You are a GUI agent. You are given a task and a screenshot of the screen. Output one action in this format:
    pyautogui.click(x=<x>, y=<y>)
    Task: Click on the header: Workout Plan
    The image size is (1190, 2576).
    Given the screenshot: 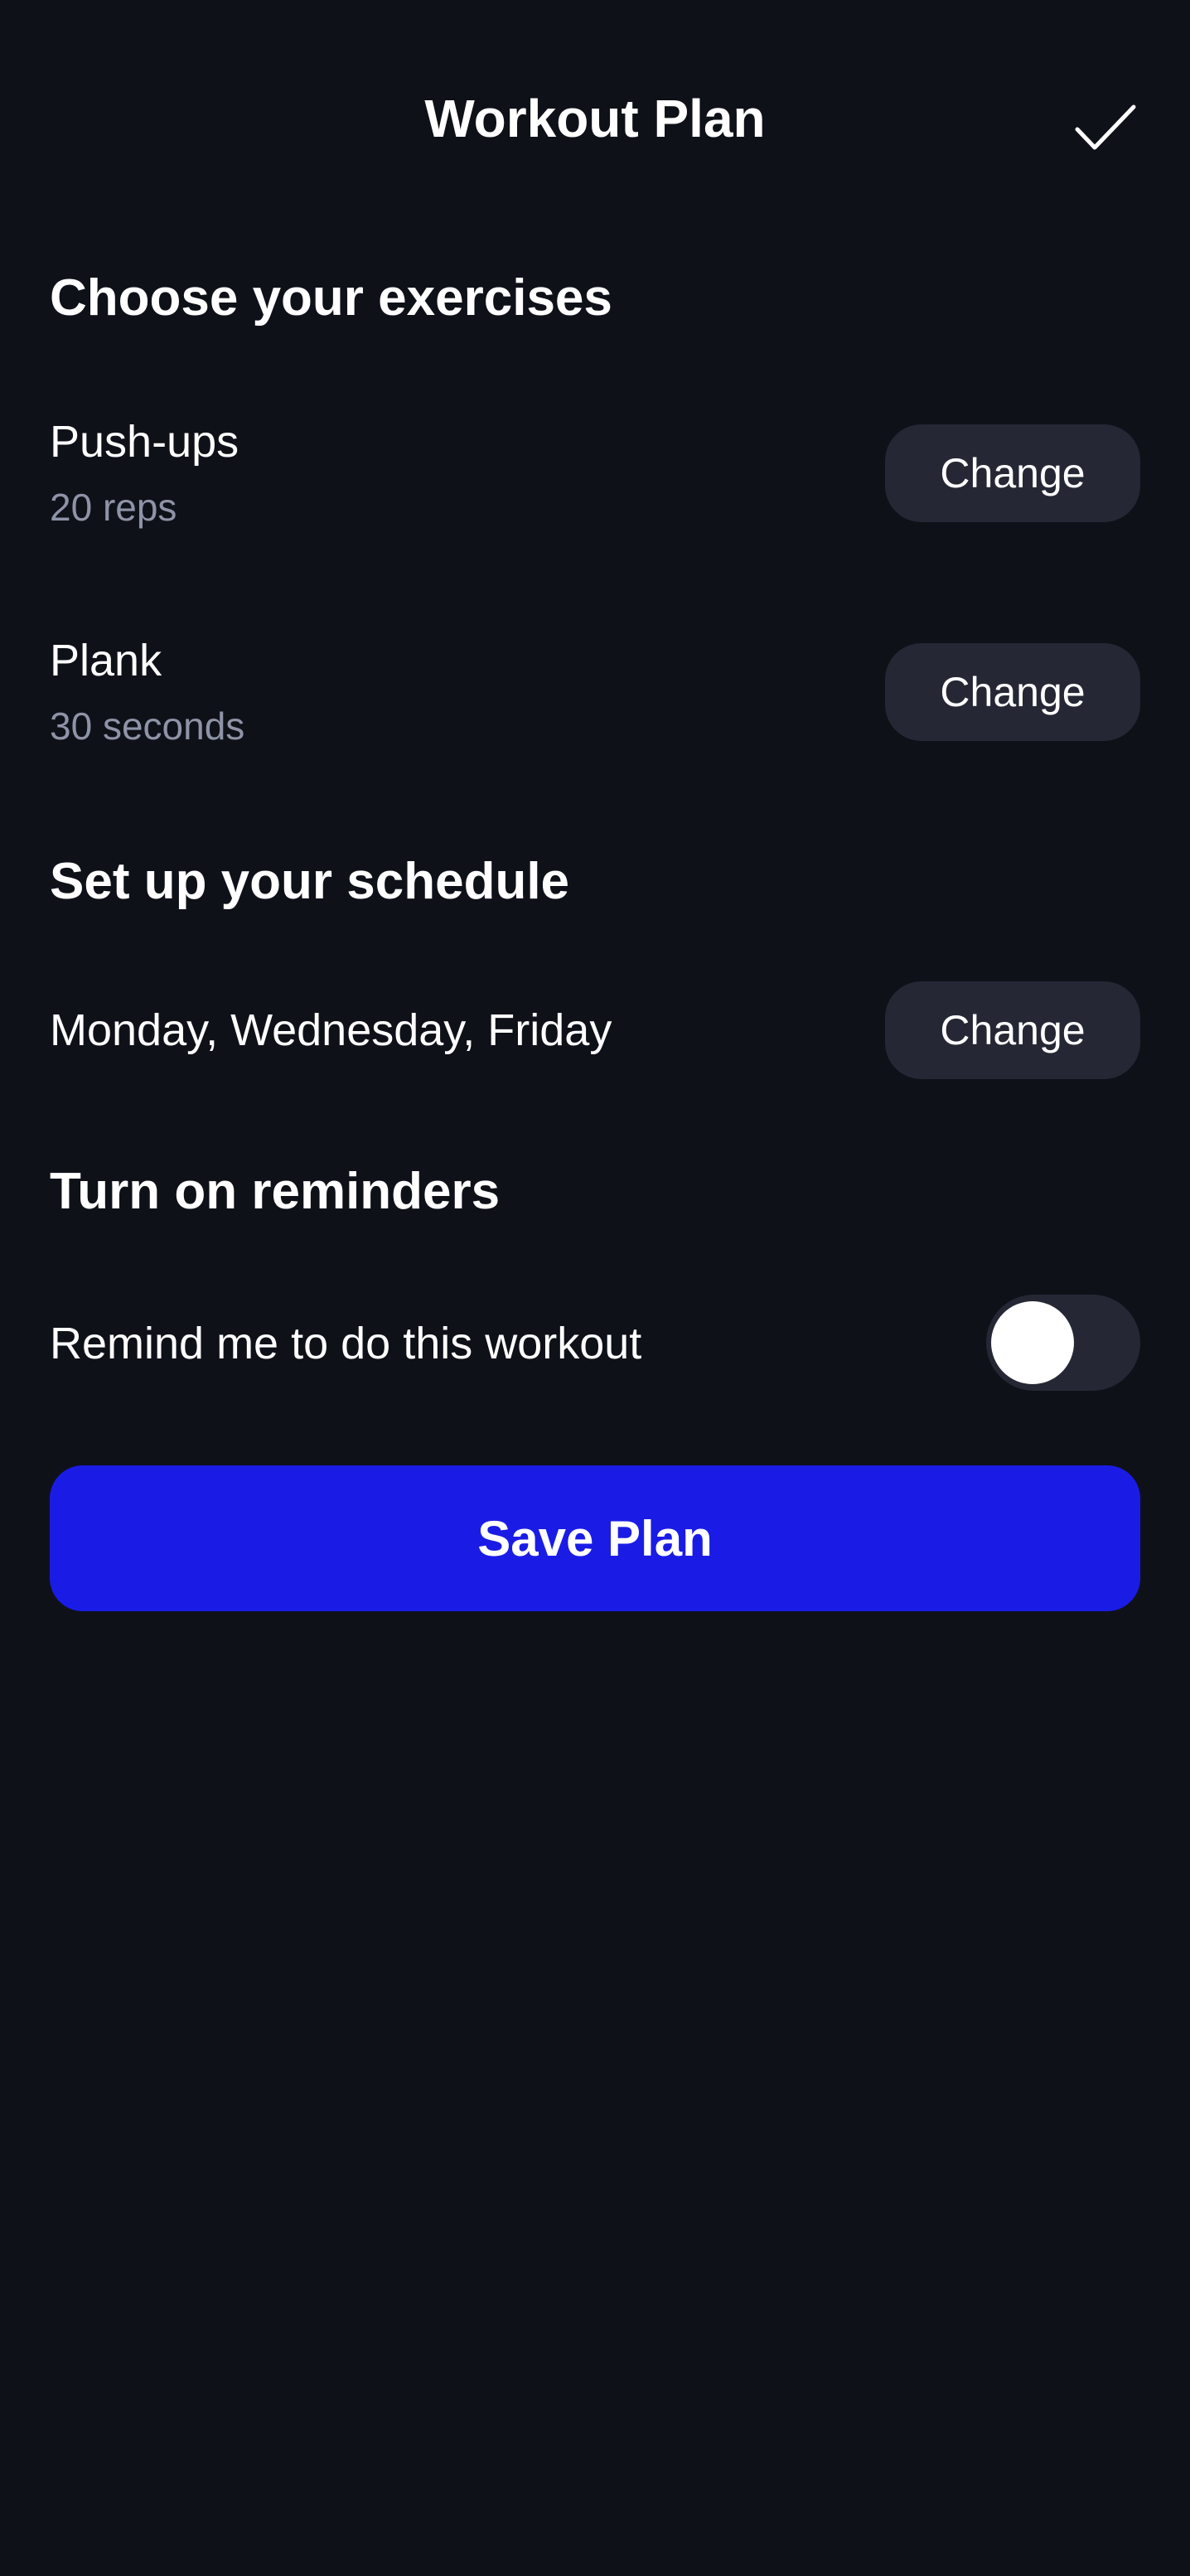 What is the action you would take?
    pyautogui.click(x=595, y=118)
    